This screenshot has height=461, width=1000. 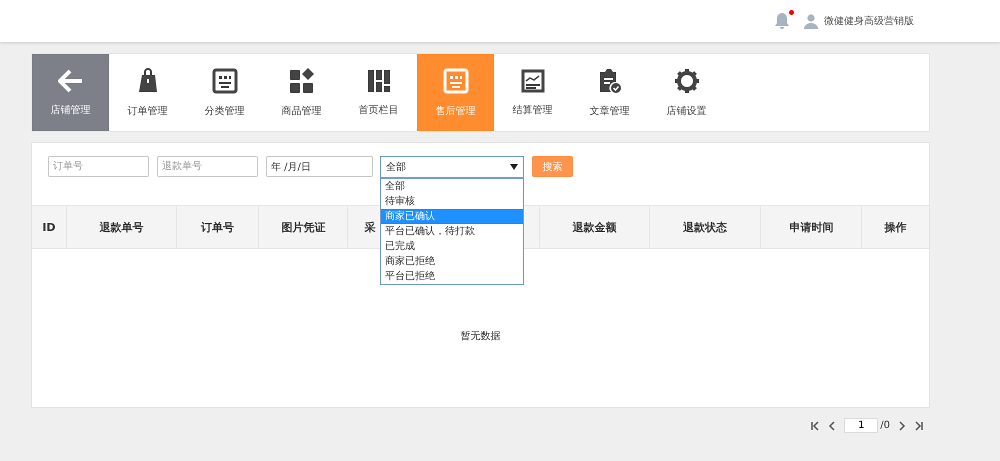 I want to click on column-header: 退款金额, so click(x=594, y=227).